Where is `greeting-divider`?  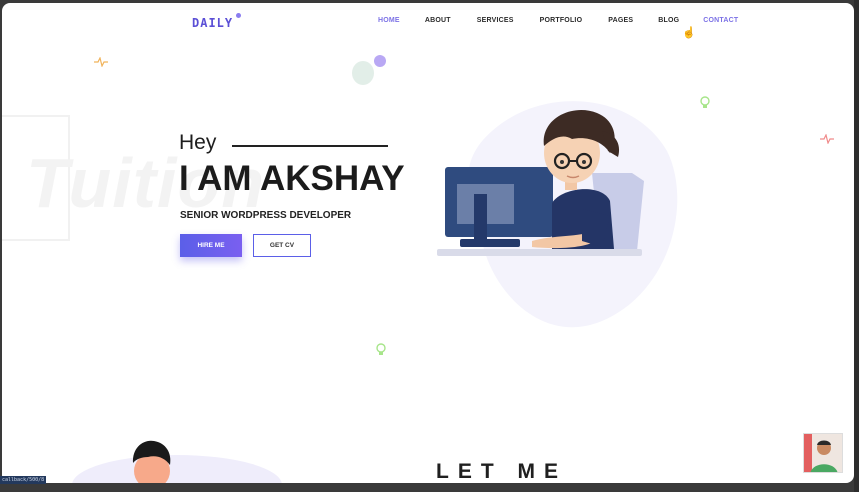 greeting-divider is located at coordinates (310, 146).